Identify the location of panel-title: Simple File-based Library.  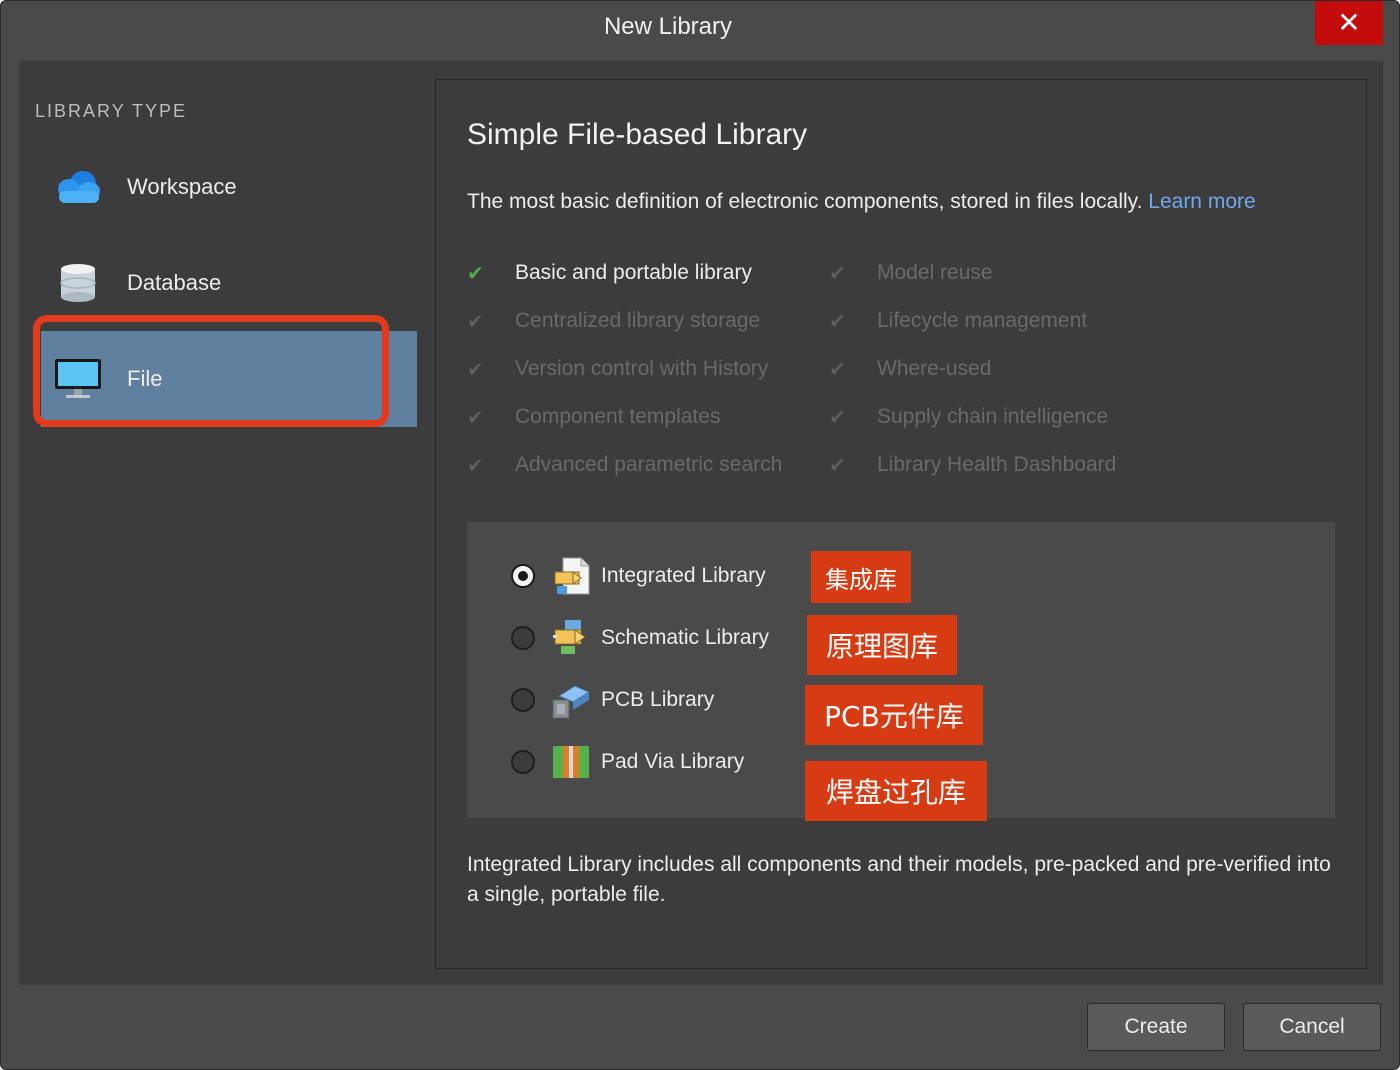
(637, 134).